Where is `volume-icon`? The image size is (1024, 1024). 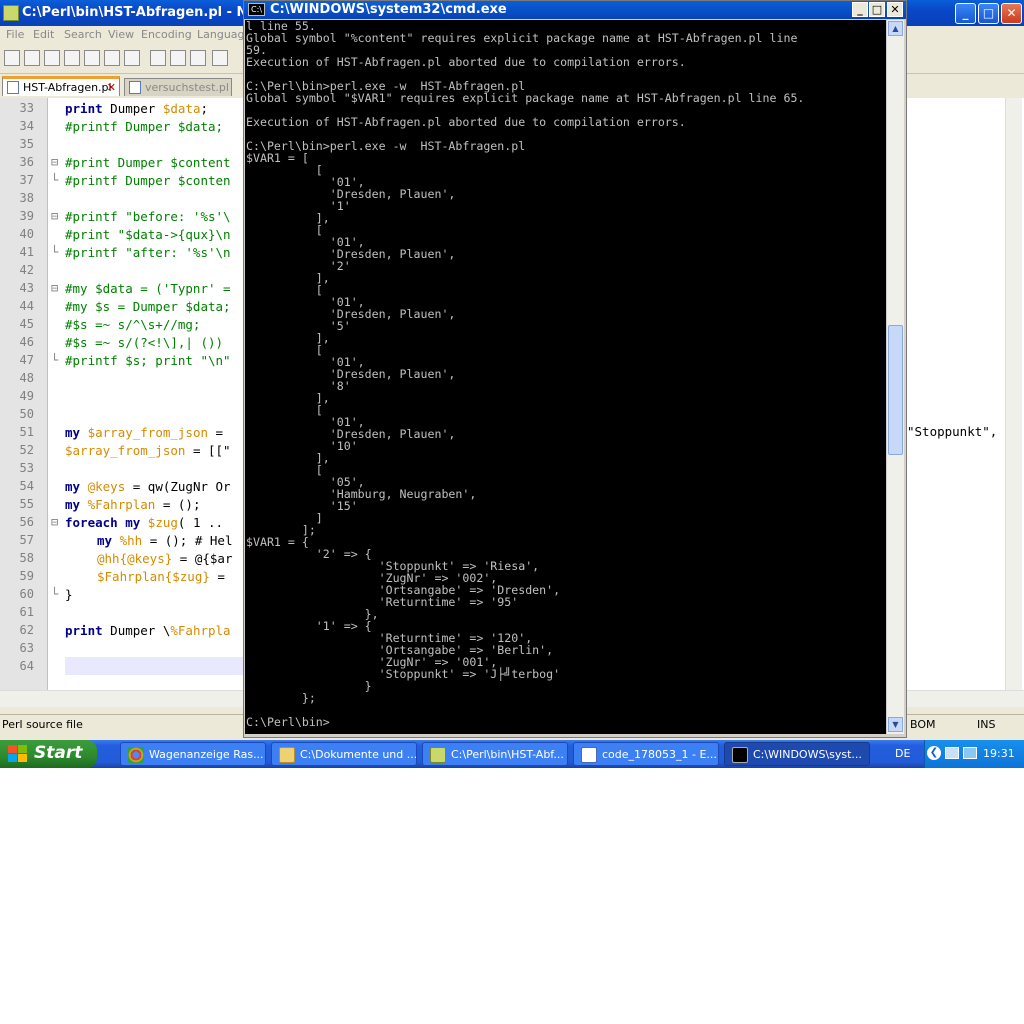 volume-icon is located at coordinates (970, 753).